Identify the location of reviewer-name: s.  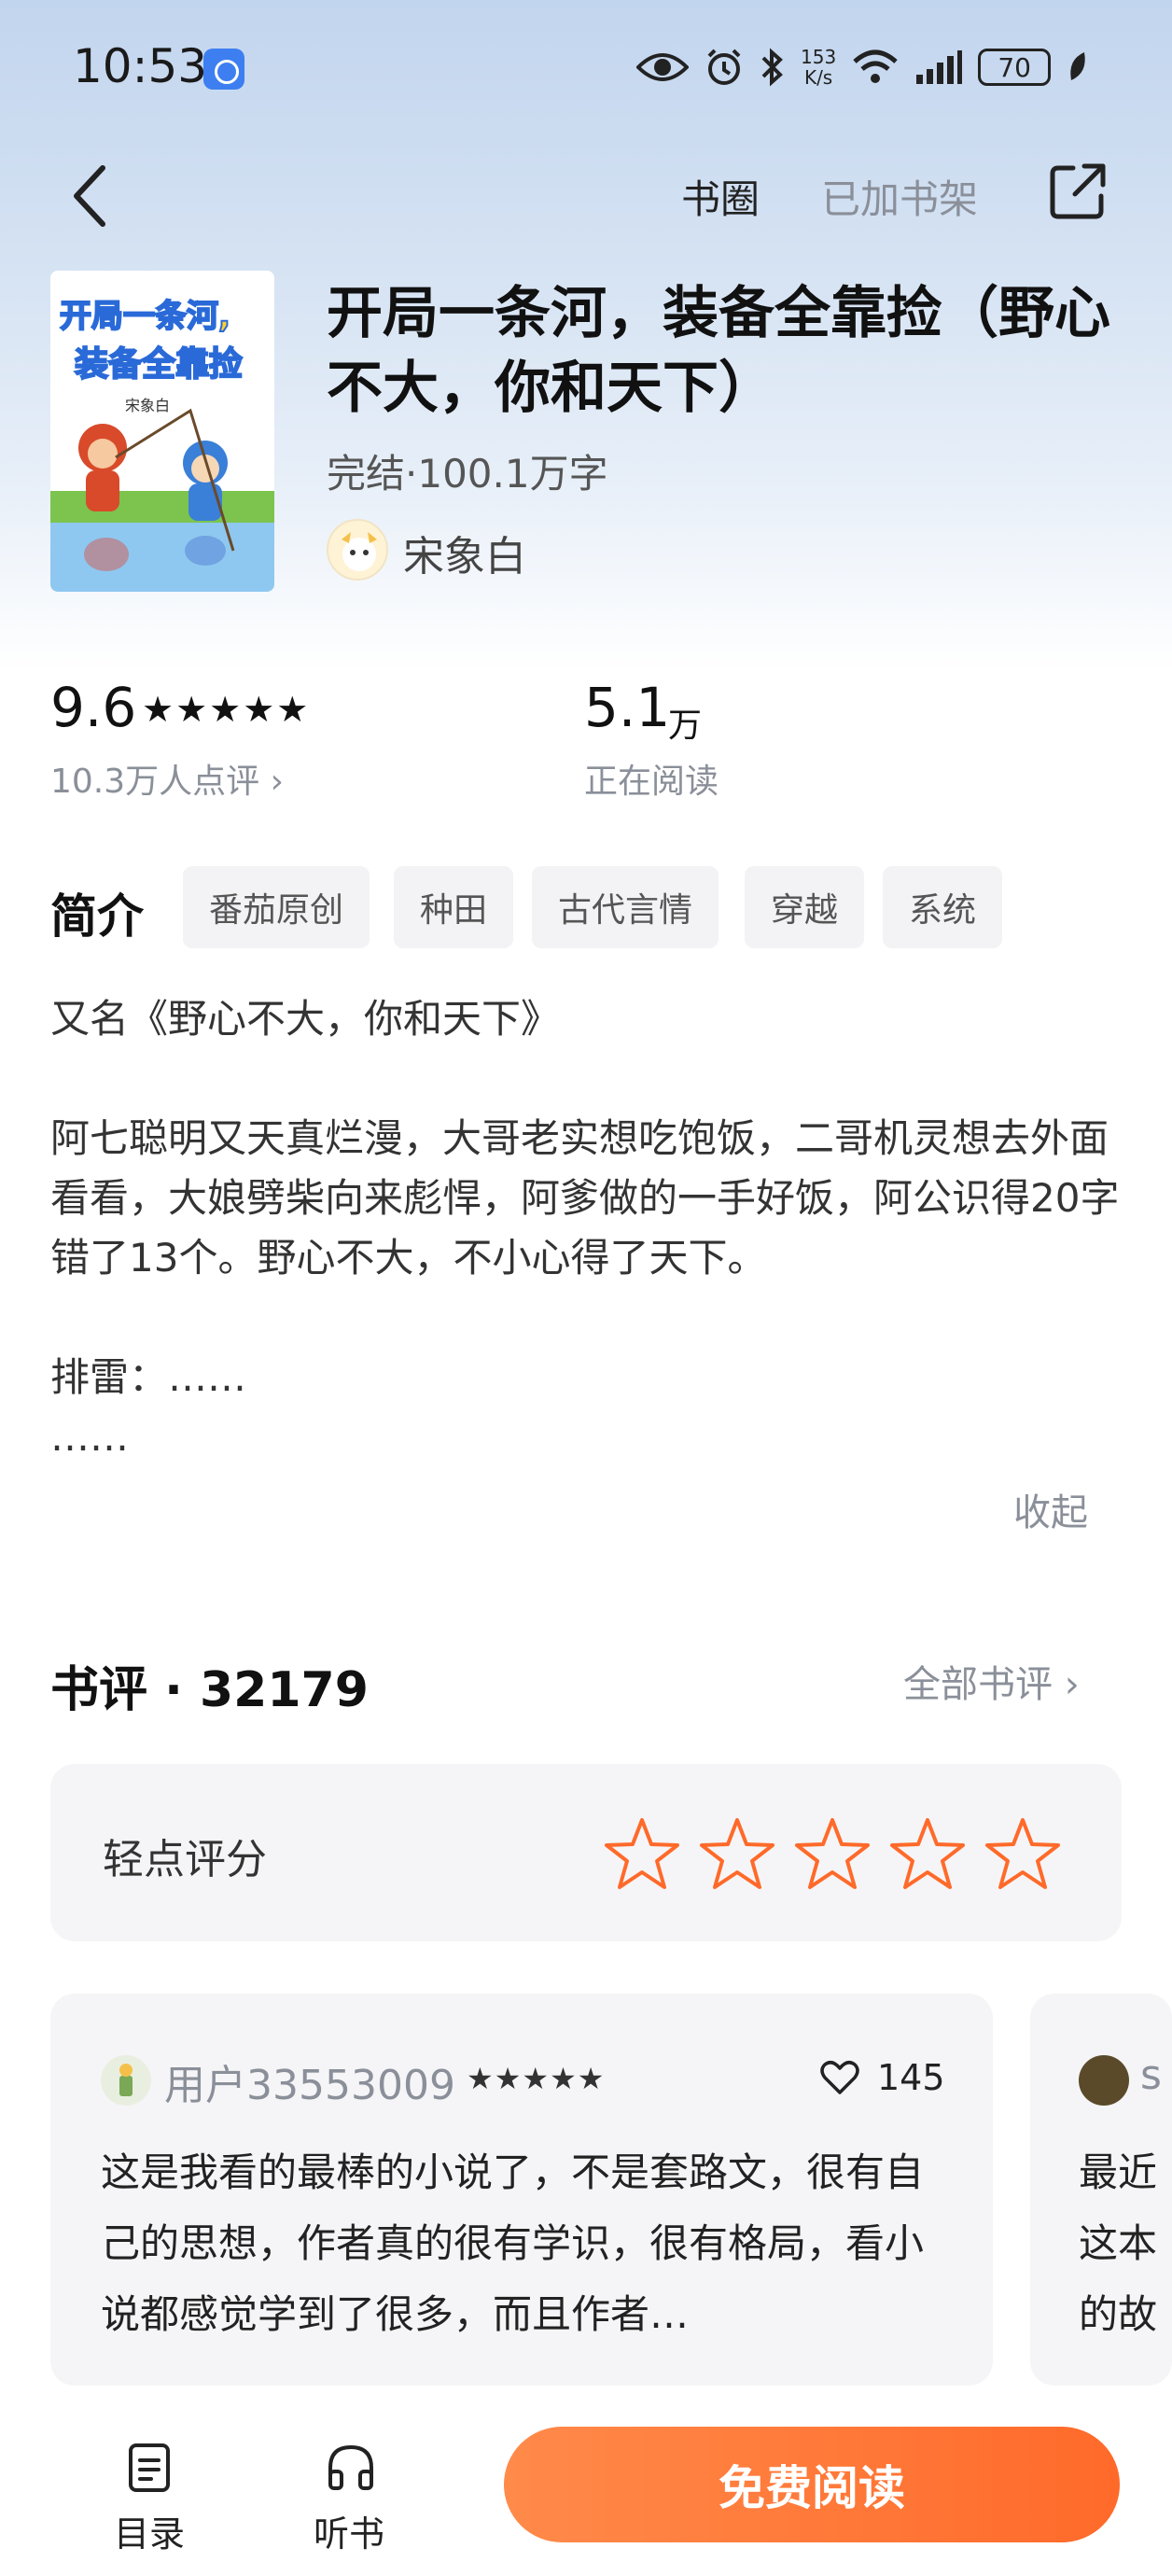
(1151, 2075).